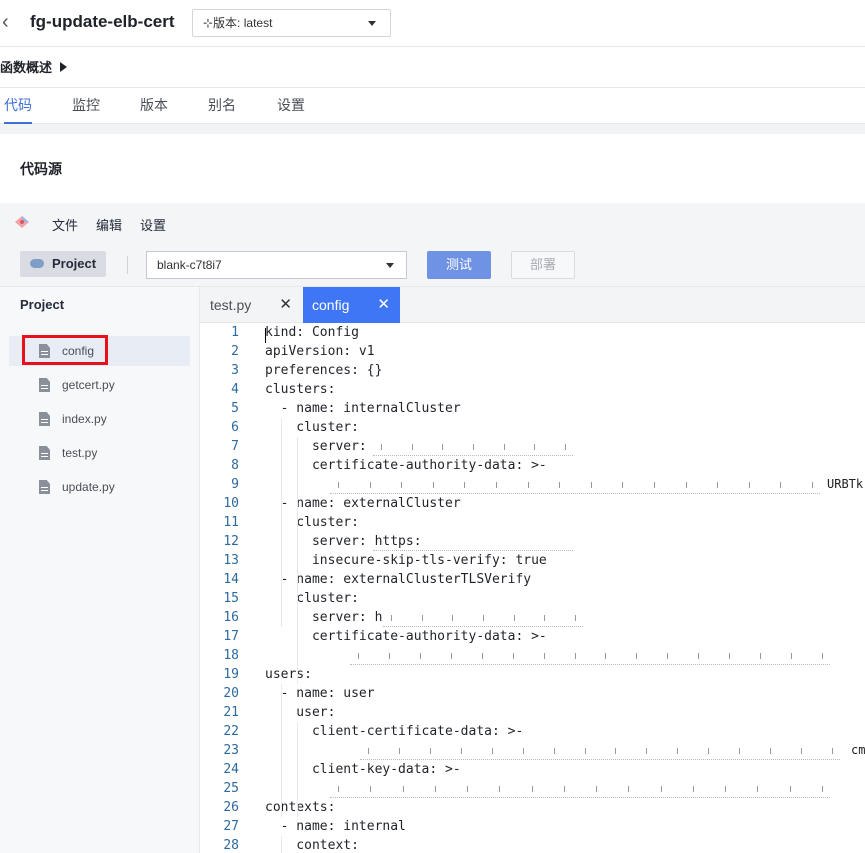 Image resolution: width=865 pixels, height=853 pixels. Describe the element at coordinates (250, 305) in the screenshot. I see `editor-tab-test-py: test.py ✕` at that location.